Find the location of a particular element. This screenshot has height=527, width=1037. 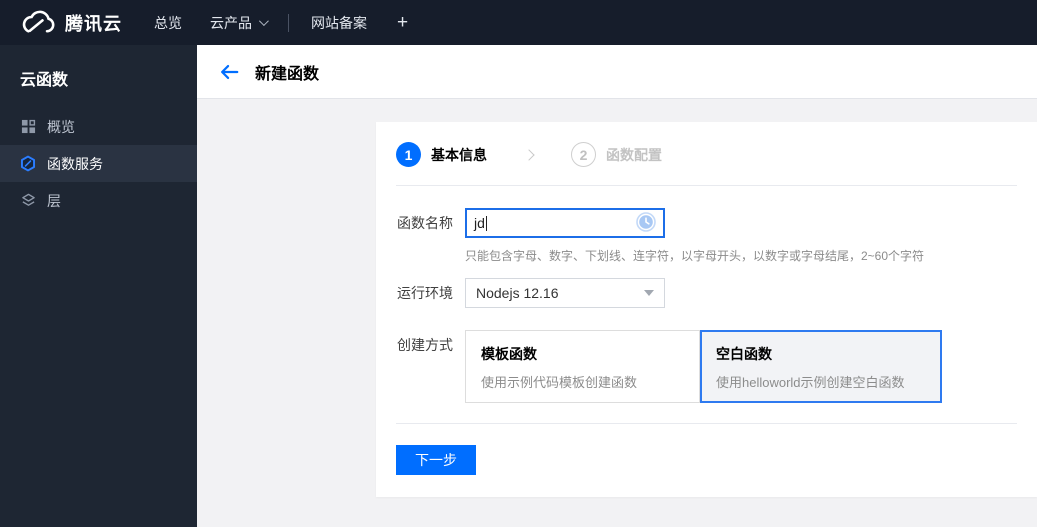

function-name-label: 函数名称 is located at coordinates (425, 223).